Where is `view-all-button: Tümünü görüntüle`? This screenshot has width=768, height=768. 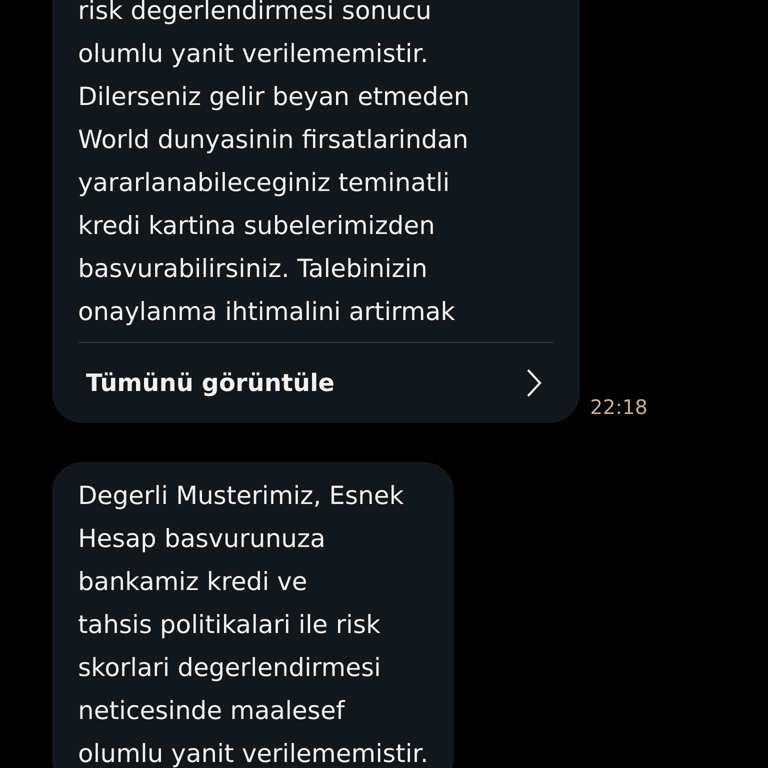 view-all-button: Tümünü görüntüle is located at coordinates (316, 383).